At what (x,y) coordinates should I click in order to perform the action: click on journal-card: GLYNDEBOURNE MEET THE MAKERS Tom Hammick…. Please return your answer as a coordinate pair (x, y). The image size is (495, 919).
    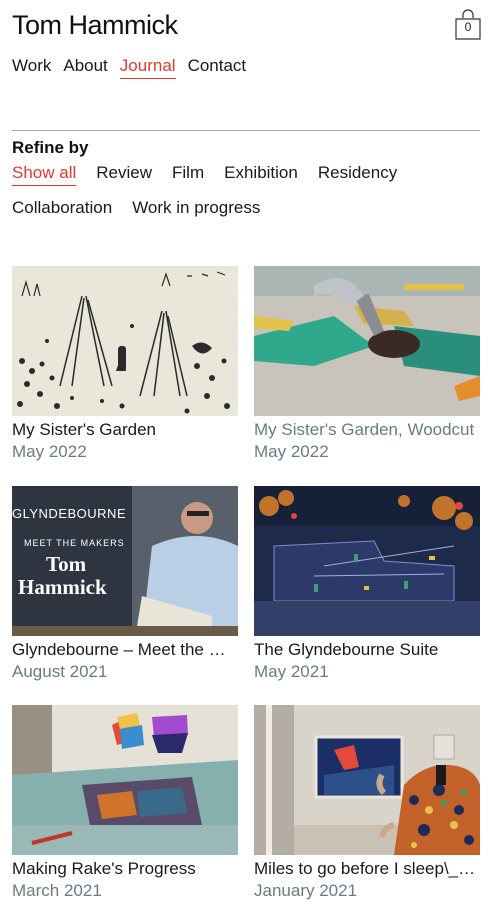
    Looking at the image, I should click on (125, 584).